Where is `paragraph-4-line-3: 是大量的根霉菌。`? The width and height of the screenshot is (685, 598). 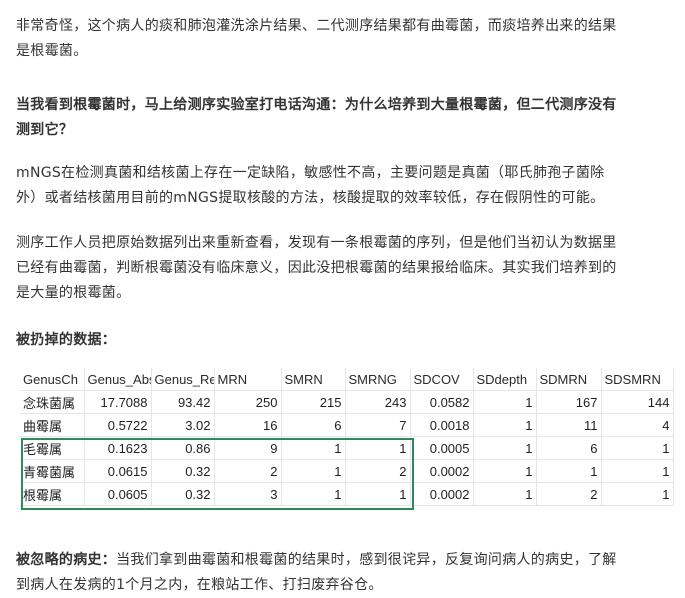
paragraph-4-line-3: 是大量的根霉菌。 is located at coordinates (73, 293).